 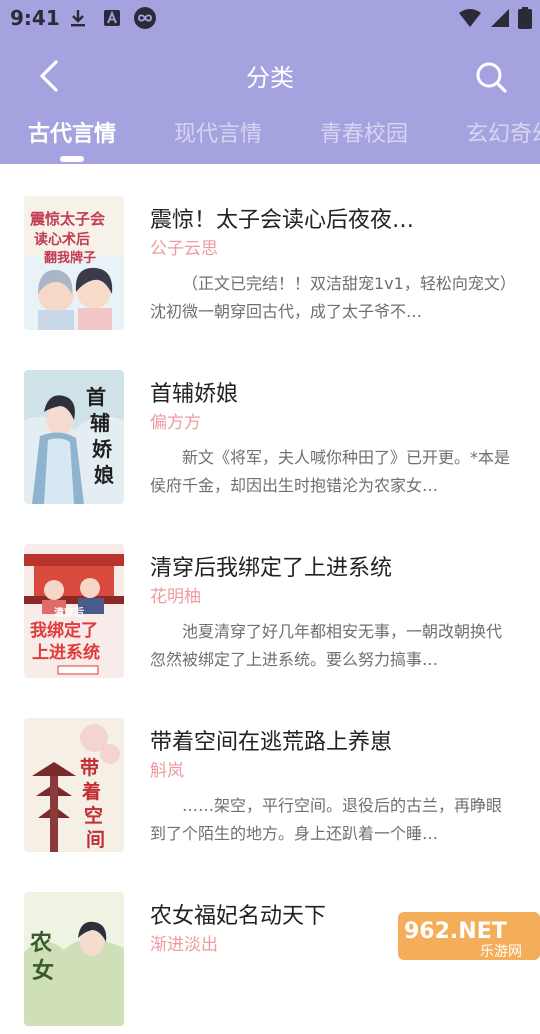 I want to click on svg-text: 读心术后, so click(x=62, y=239).